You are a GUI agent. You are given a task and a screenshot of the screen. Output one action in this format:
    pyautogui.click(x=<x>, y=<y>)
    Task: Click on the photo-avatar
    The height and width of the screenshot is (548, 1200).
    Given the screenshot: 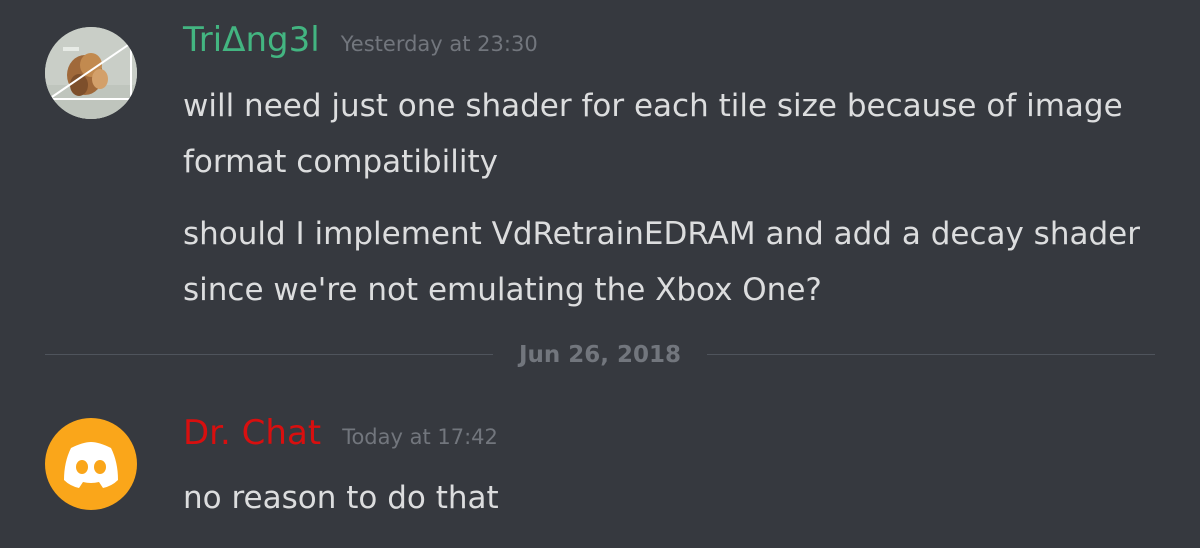 What is the action you would take?
    pyautogui.click(x=91, y=73)
    